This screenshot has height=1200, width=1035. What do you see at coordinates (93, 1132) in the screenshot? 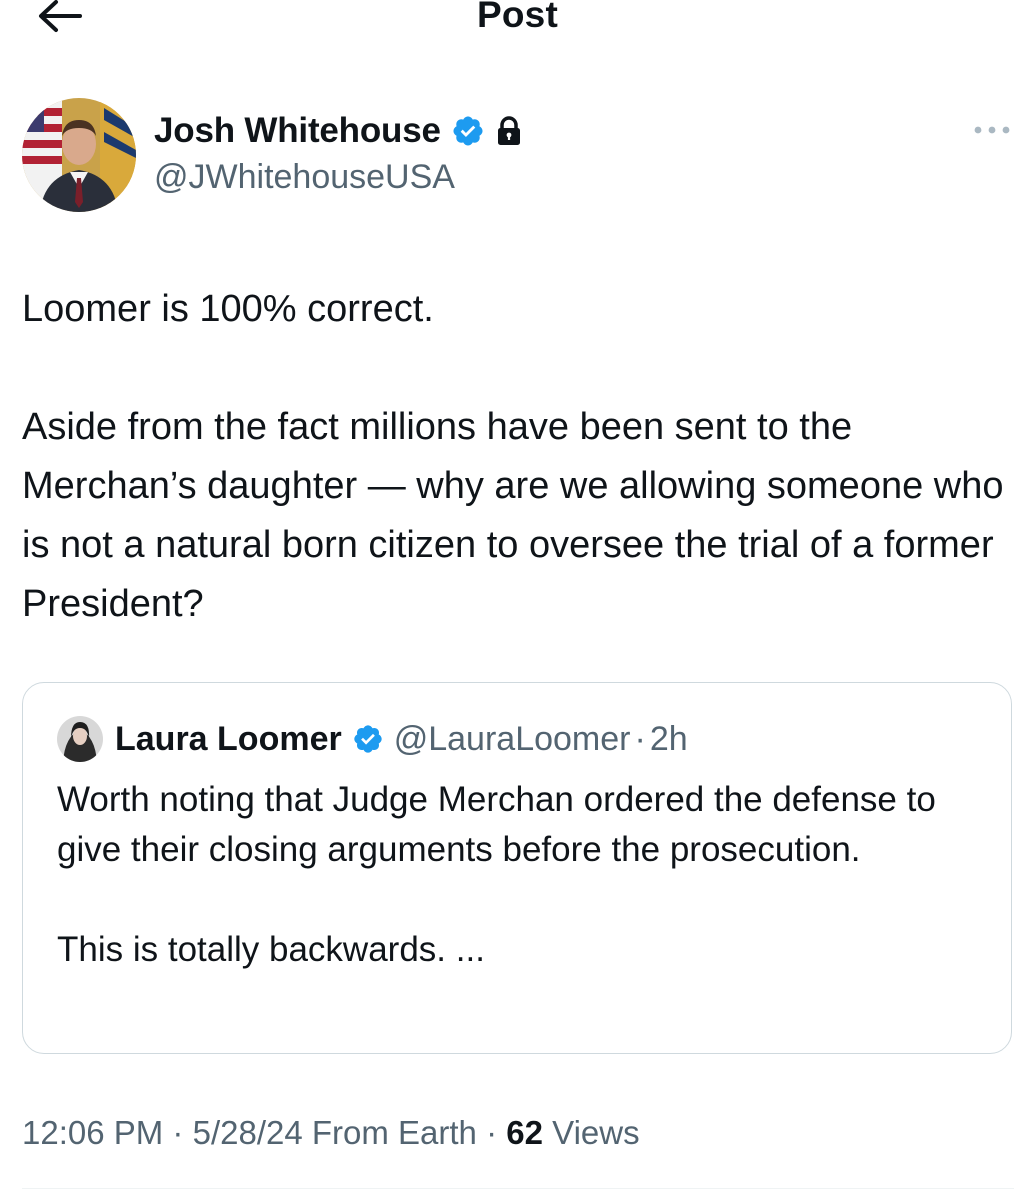
I see `post-time: 12:06 PM` at bounding box center [93, 1132].